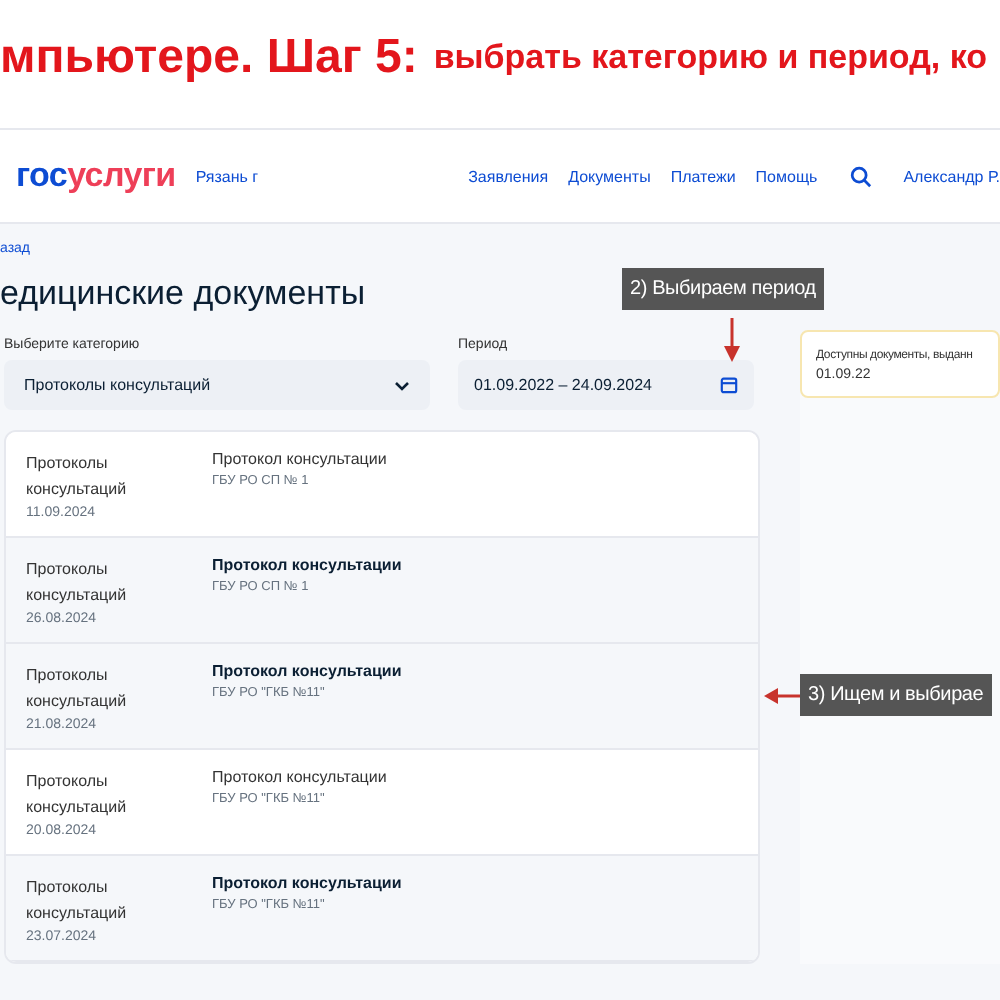 The width and height of the screenshot is (1000, 1000). What do you see at coordinates (609, 176) in the screenshot?
I see `nav-link: Документы` at bounding box center [609, 176].